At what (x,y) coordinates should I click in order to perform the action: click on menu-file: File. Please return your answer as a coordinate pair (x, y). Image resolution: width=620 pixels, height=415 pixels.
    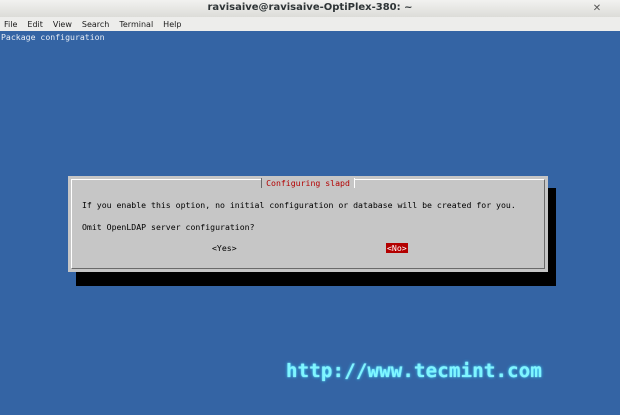
    Looking at the image, I should click on (11, 24).